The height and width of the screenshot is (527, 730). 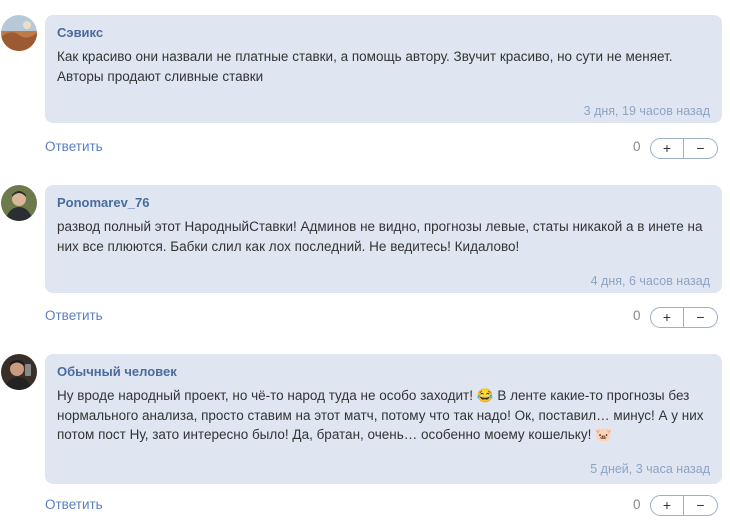 What do you see at coordinates (383, 372) in the screenshot?
I see `comment-author: Обычный человек` at bounding box center [383, 372].